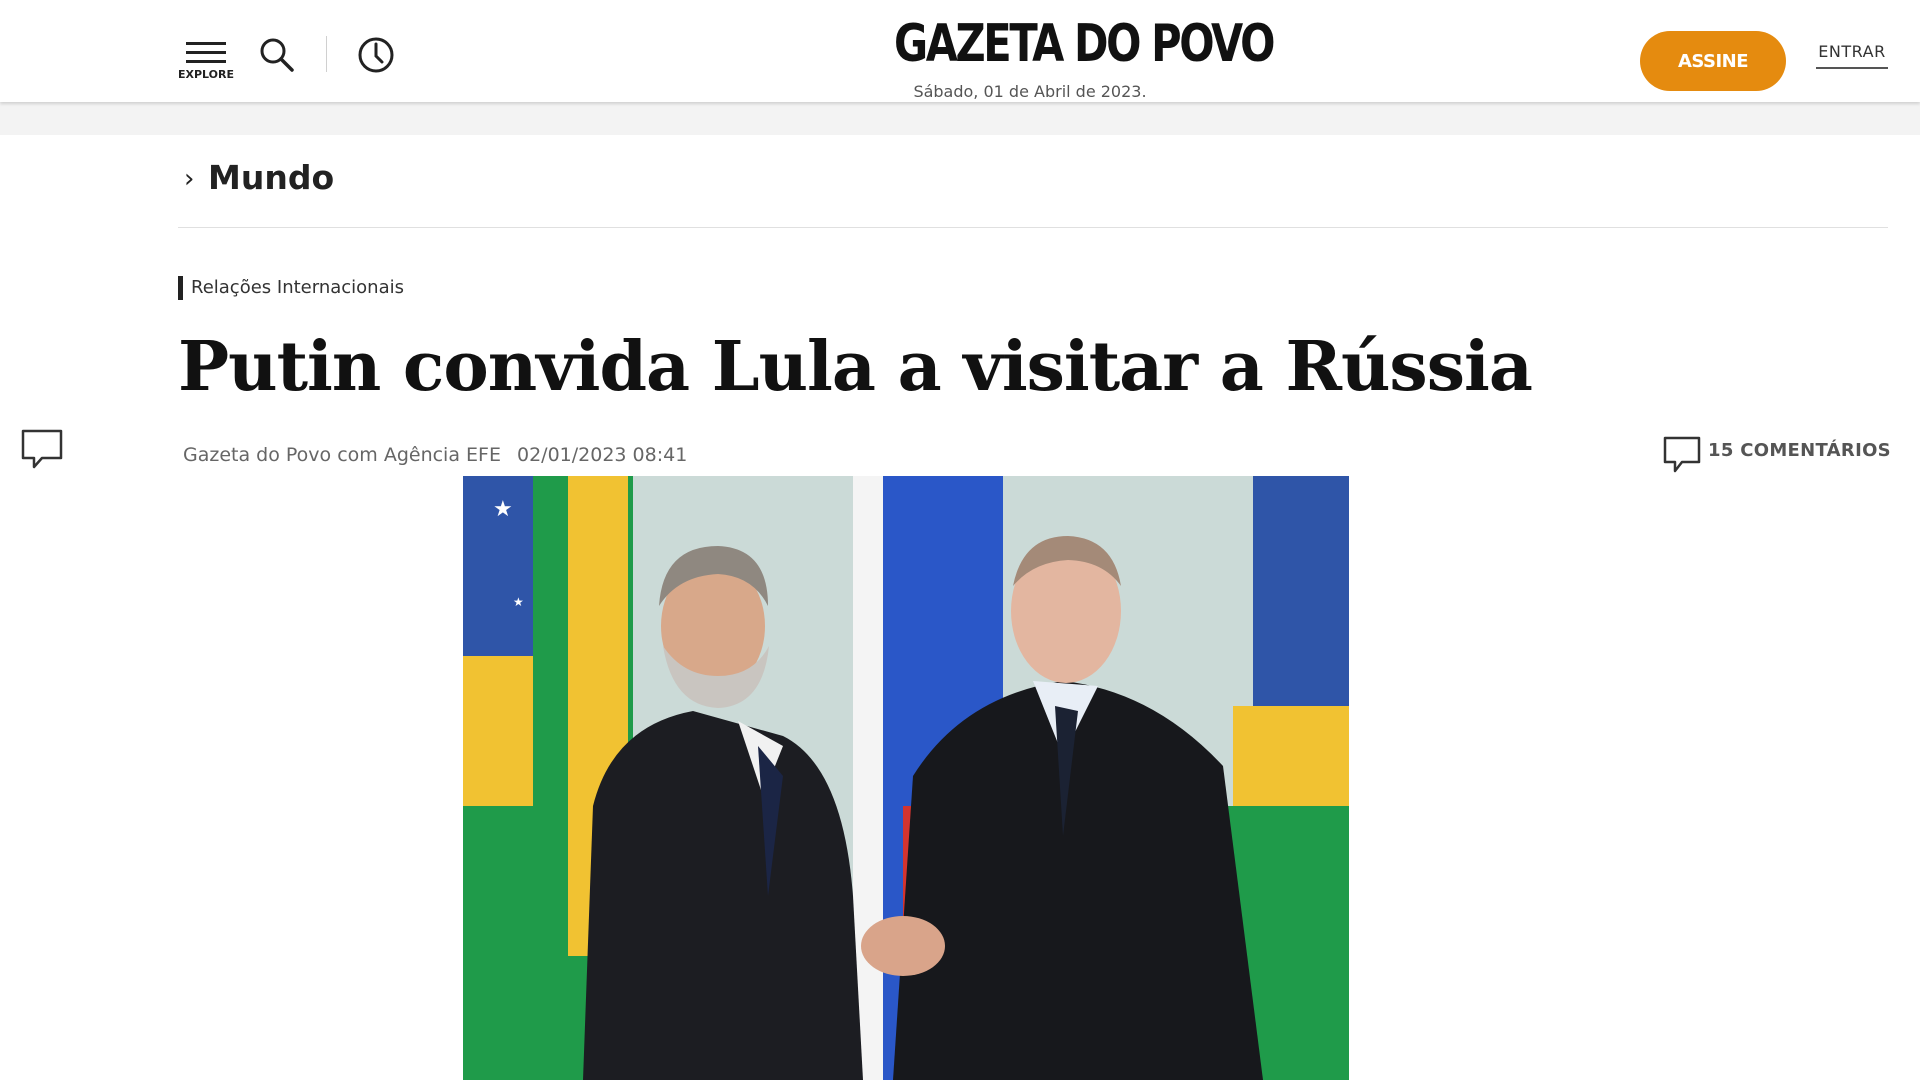  I want to click on search-icon, so click(277, 55).